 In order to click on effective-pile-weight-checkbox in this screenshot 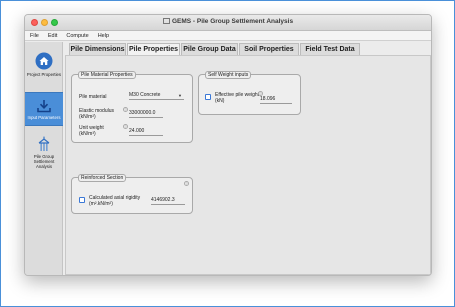, I will do `click(208, 97)`.